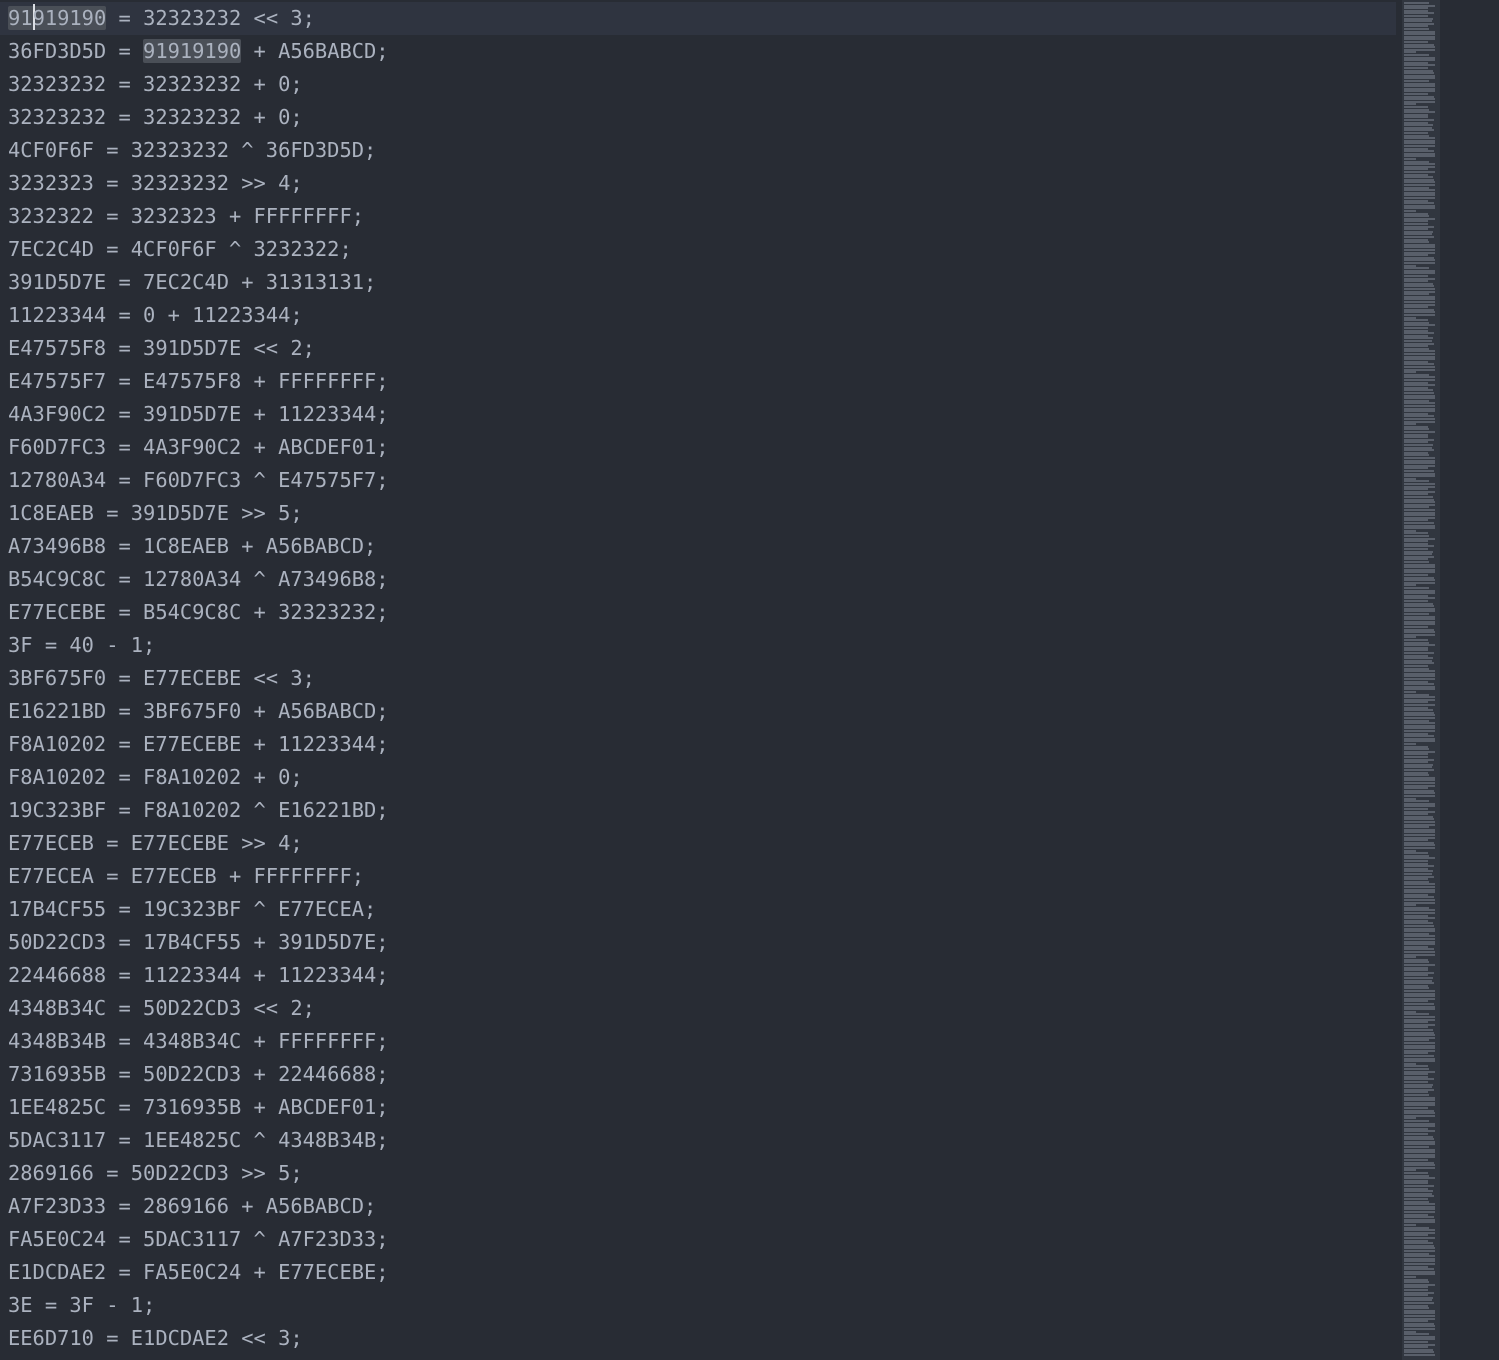  I want to click on code-line: 12780A34 = F60D7FC3 ^ E47575F7;, so click(698, 480).